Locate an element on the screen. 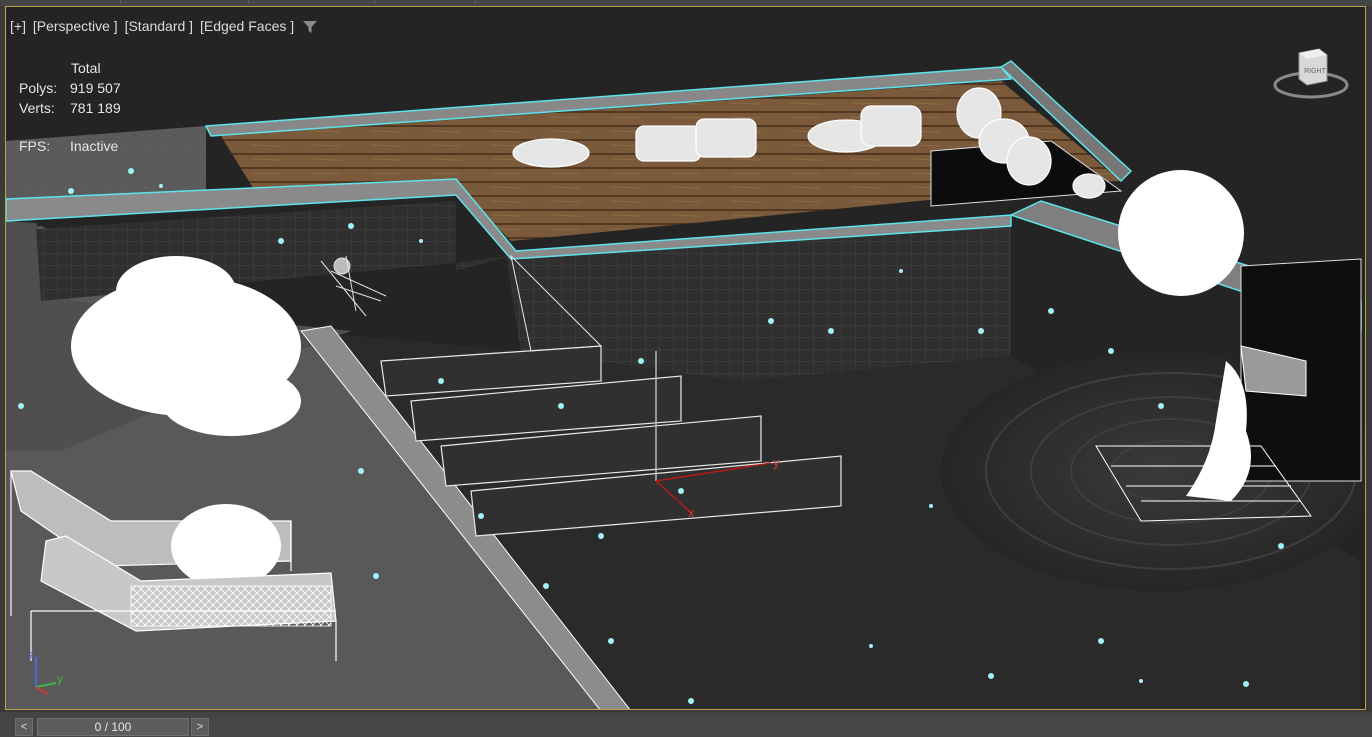  statistics-overlay: Total Polys: 919 507 Verts: 781 189 is located at coordinates (70, 88).